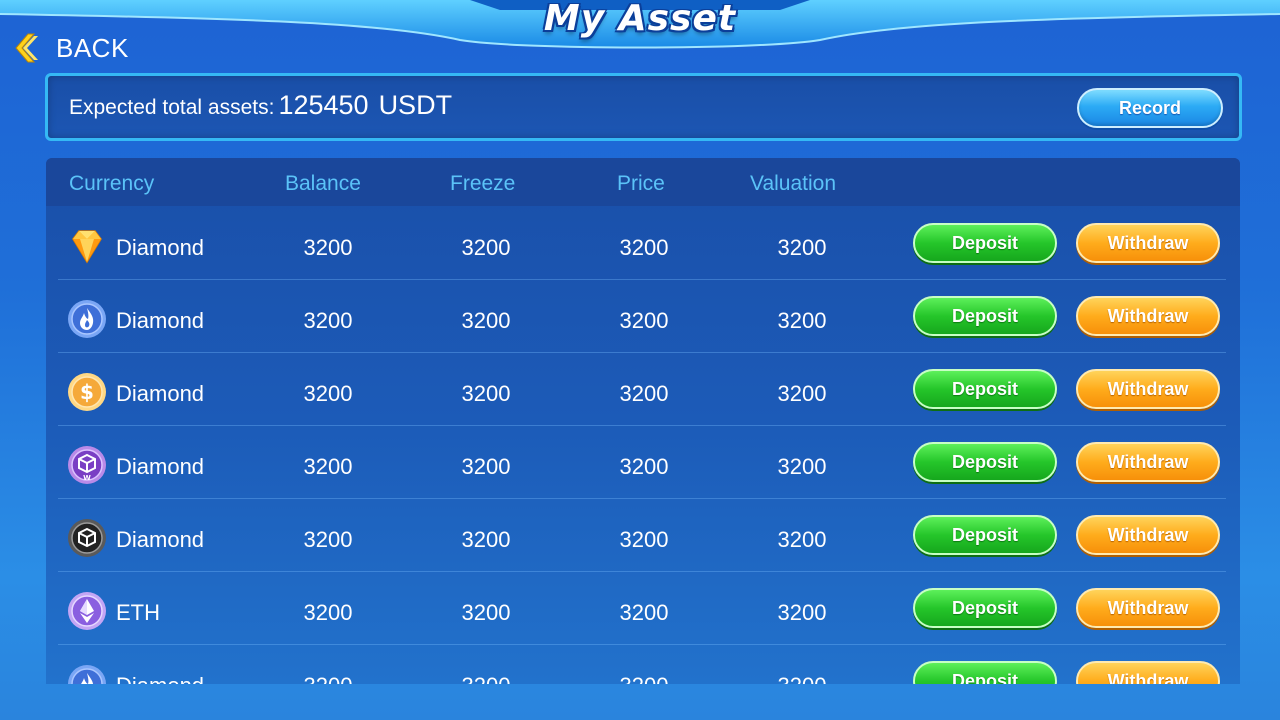  I want to click on back-button: BACK, so click(71, 48).